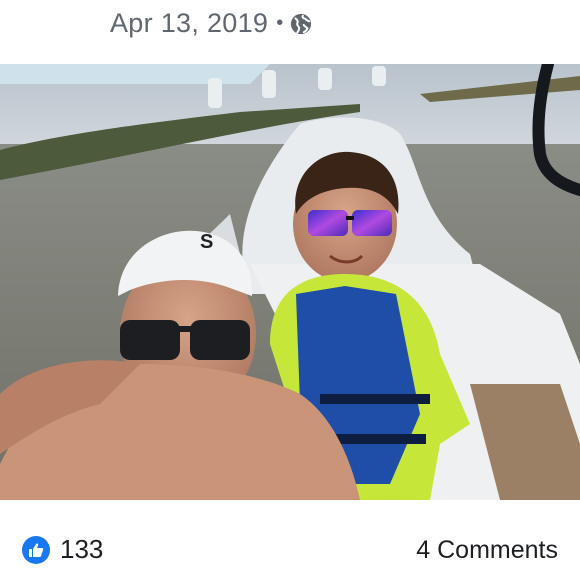  I want to click on post-date: Apr 13, 2019, so click(189, 23).